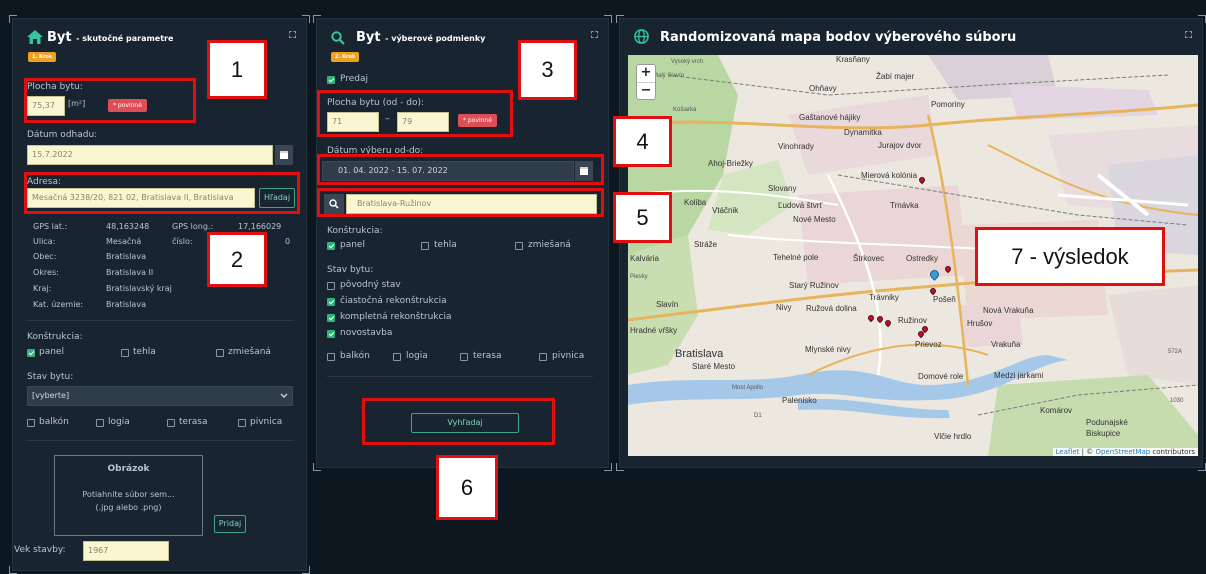 The image size is (1206, 574). I want to click on checkbox-povodny-stav, so click(331, 286).